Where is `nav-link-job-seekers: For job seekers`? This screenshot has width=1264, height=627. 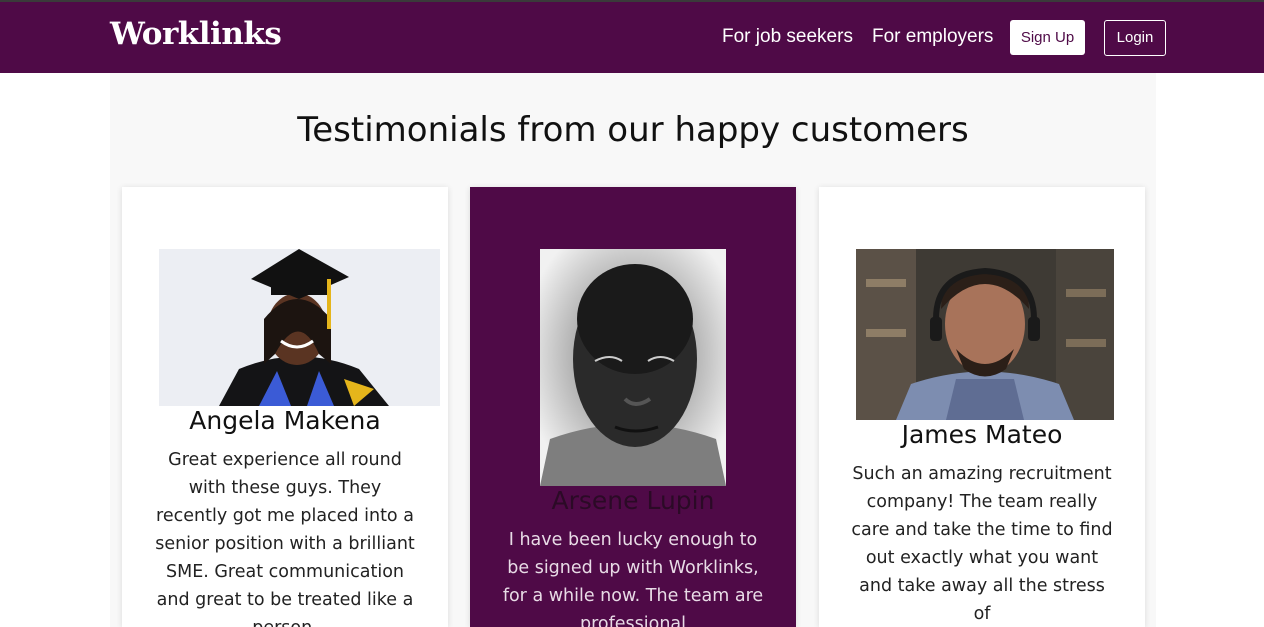 nav-link-job-seekers: For job seekers is located at coordinates (787, 37).